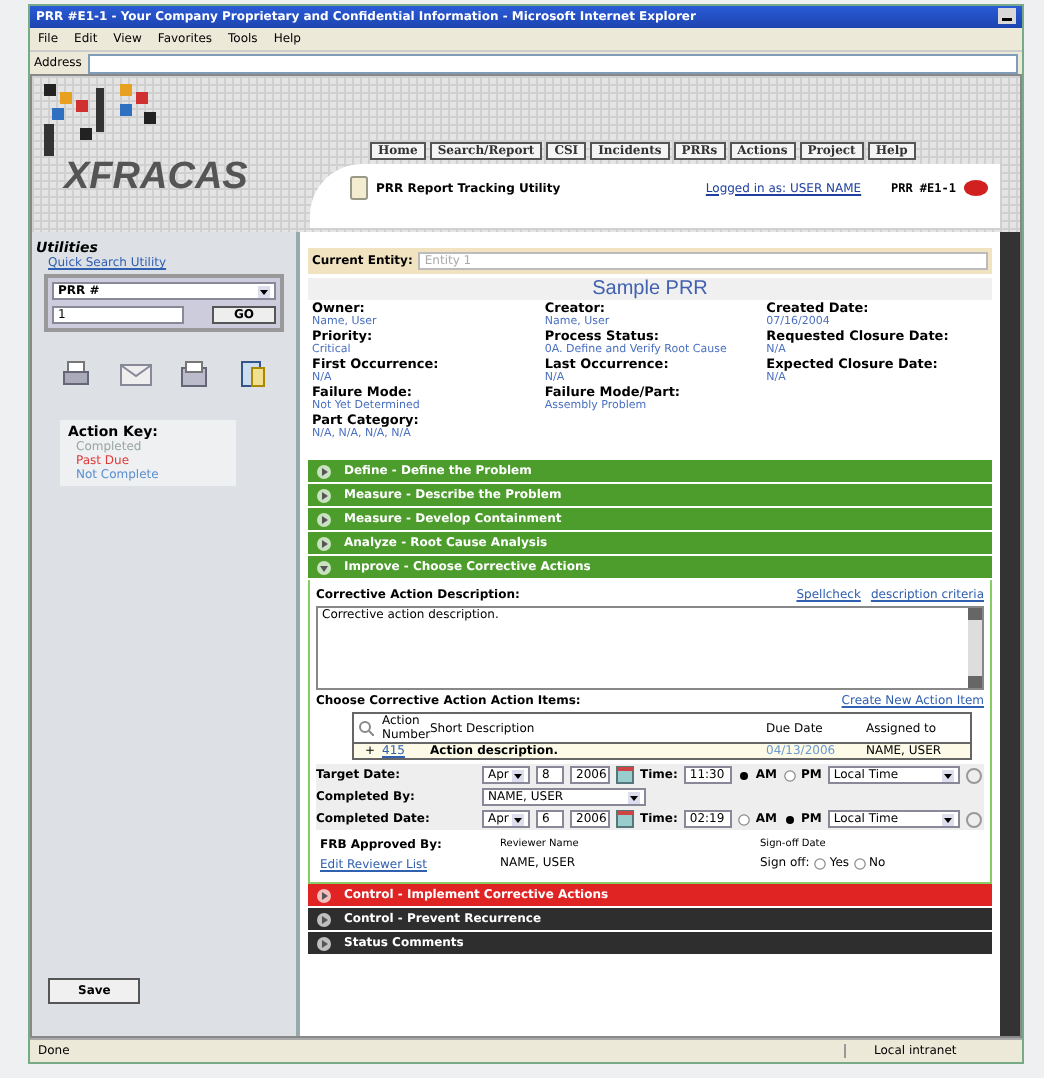  Describe the element at coordinates (366, 728) in the screenshot. I see `search-icon` at that location.